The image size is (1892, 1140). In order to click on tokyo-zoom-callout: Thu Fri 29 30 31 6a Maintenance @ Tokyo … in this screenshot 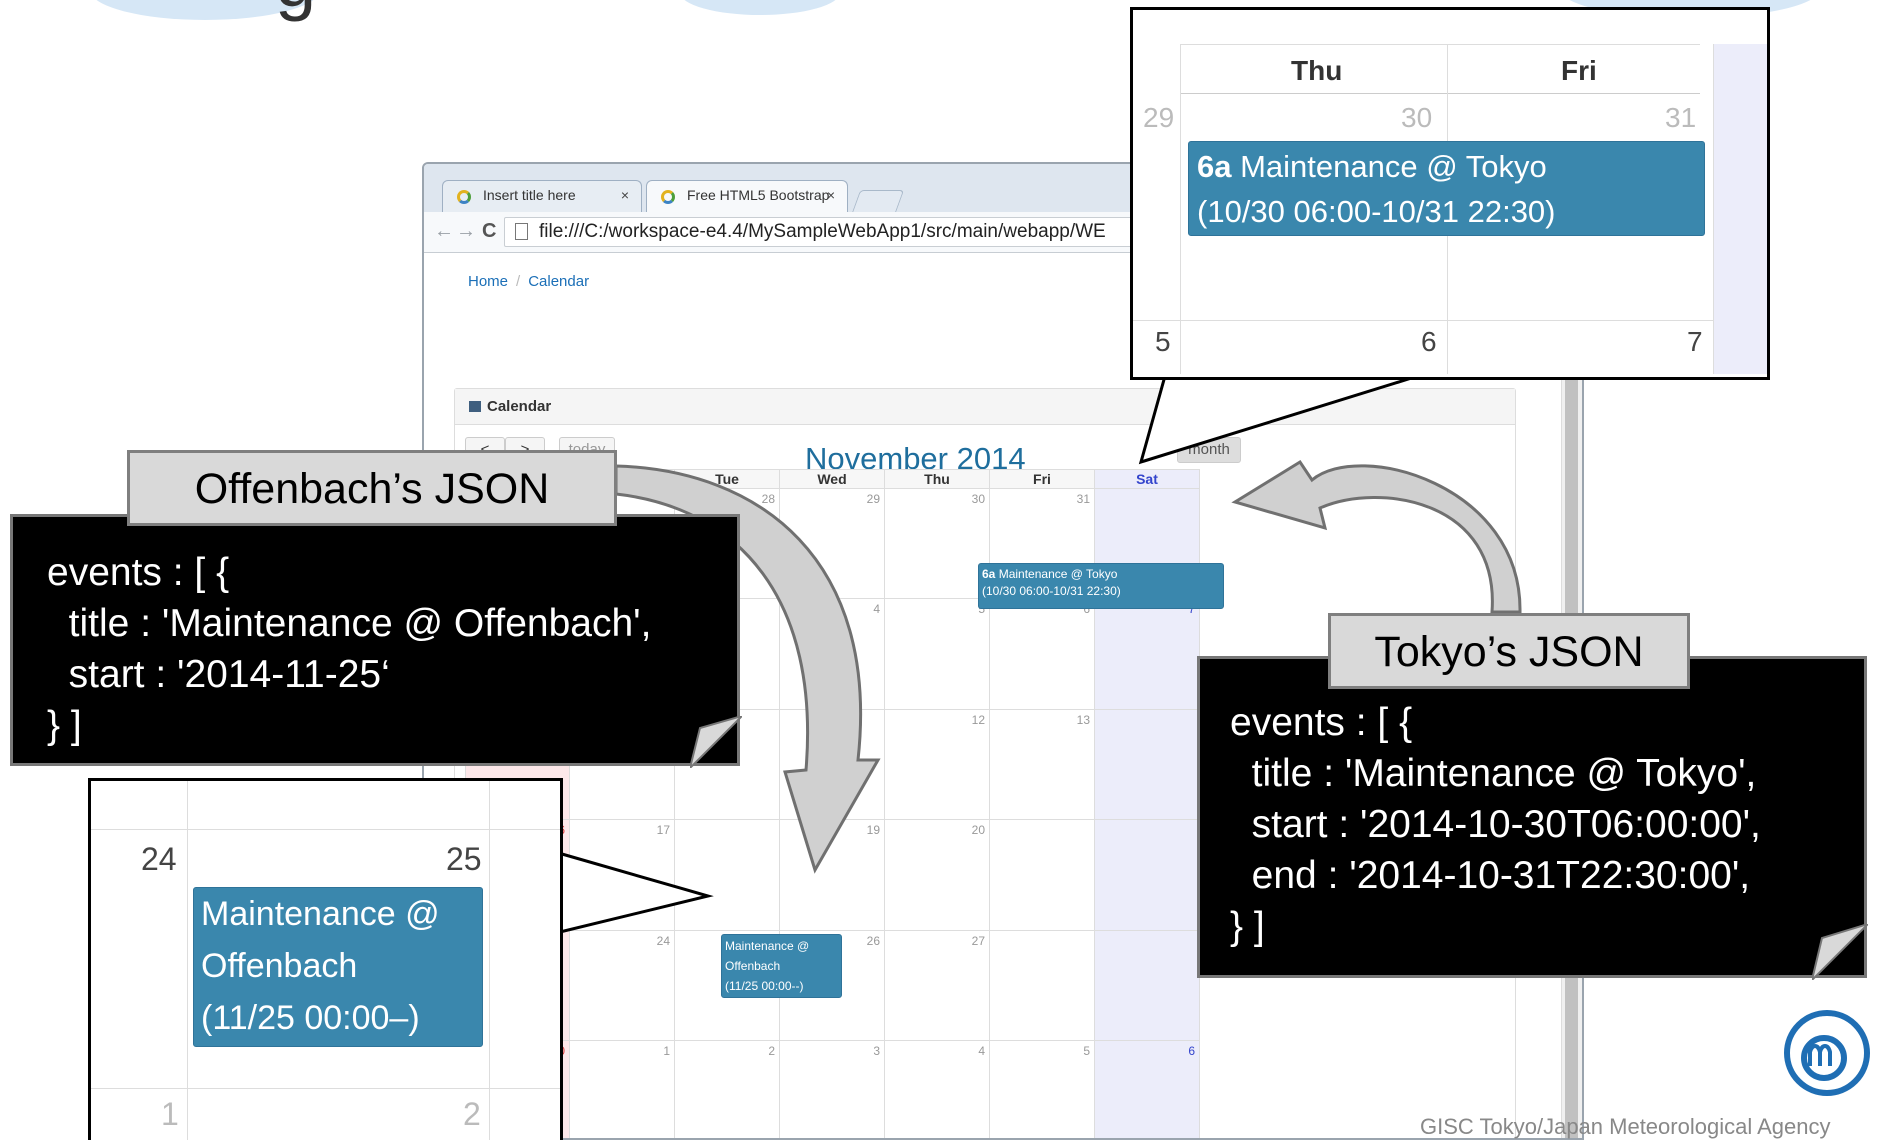, I will do `click(1450, 193)`.